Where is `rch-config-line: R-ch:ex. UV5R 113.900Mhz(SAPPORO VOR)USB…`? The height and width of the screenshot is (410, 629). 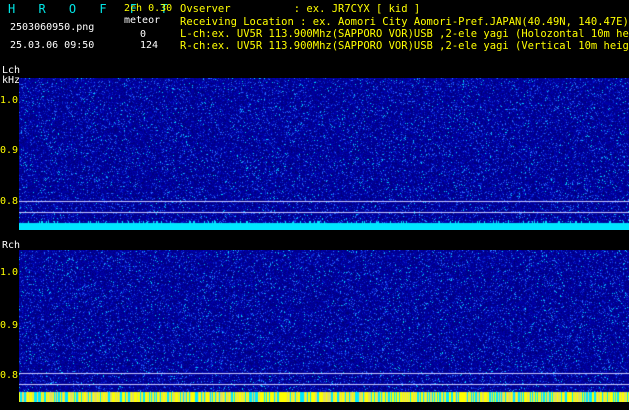 rch-config-line: R-ch:ex. UV5R 113.900Mhz(SAPPORO VOR)USB… is located at coordinates (404, 46).